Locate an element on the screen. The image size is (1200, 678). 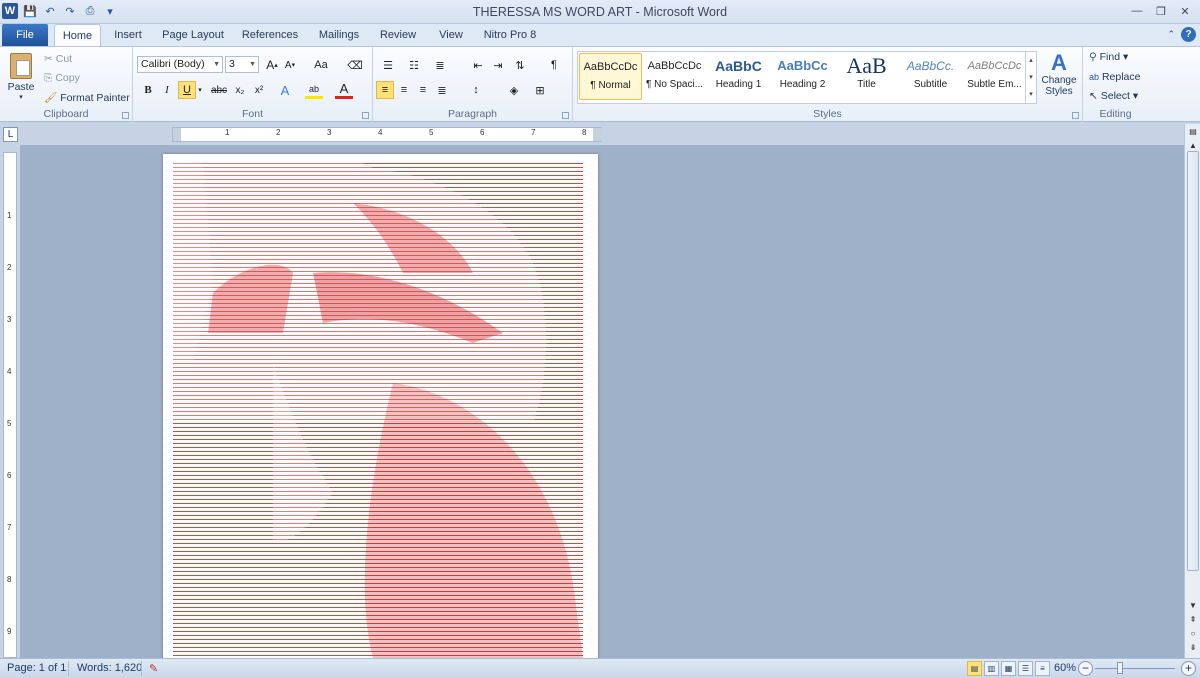
text-effects-icon: A is located at coordinates (285, 90).